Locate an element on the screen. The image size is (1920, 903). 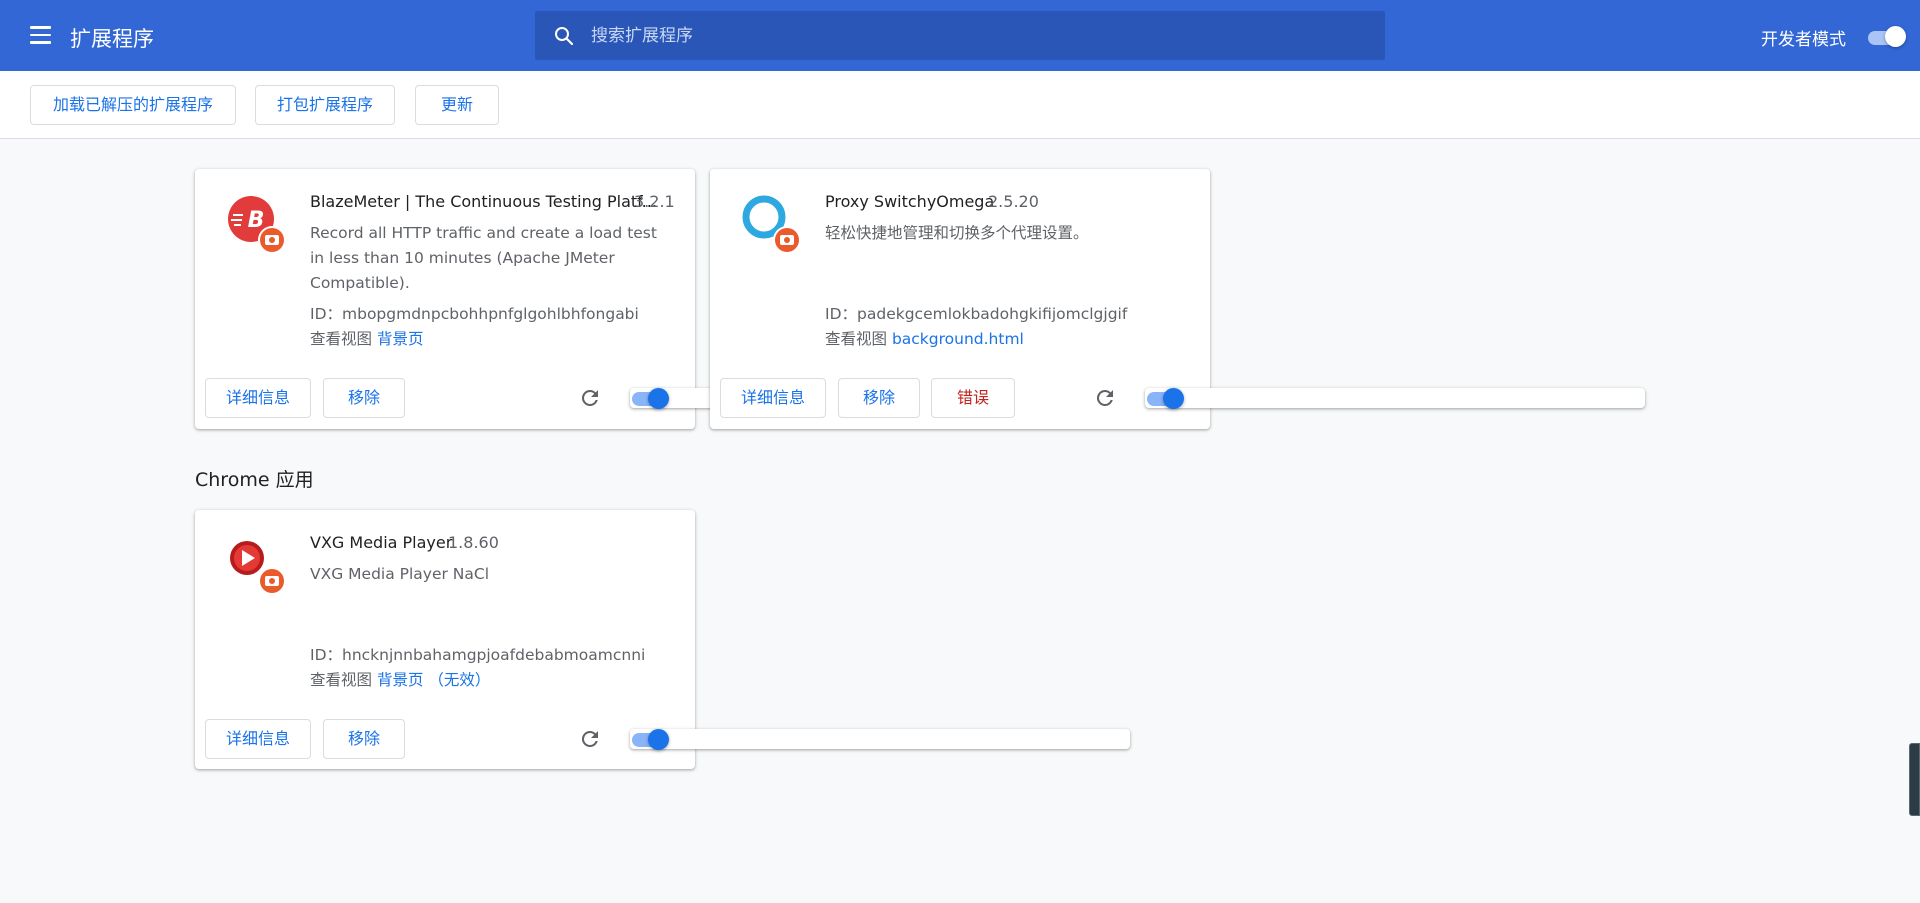
page-title: 扩展程序 is located at coordinates (112, 39).